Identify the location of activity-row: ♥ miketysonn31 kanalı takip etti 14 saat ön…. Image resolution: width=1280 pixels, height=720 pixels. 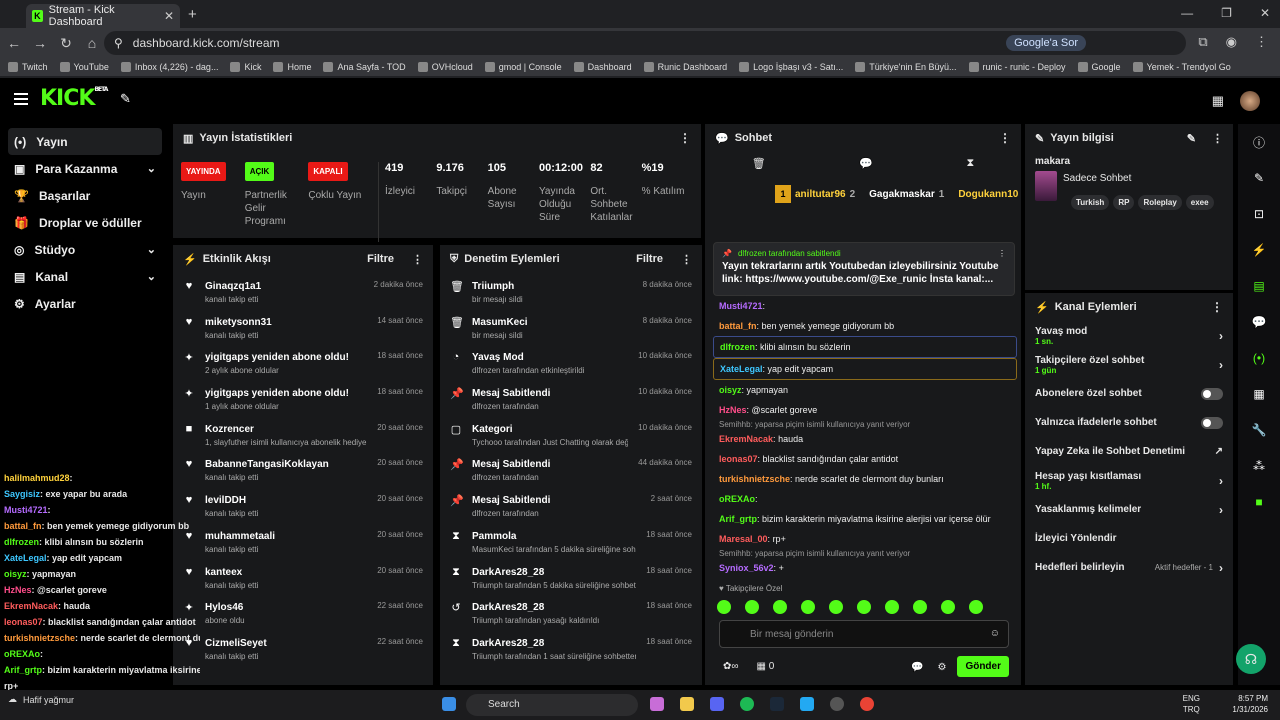
(303, 327).